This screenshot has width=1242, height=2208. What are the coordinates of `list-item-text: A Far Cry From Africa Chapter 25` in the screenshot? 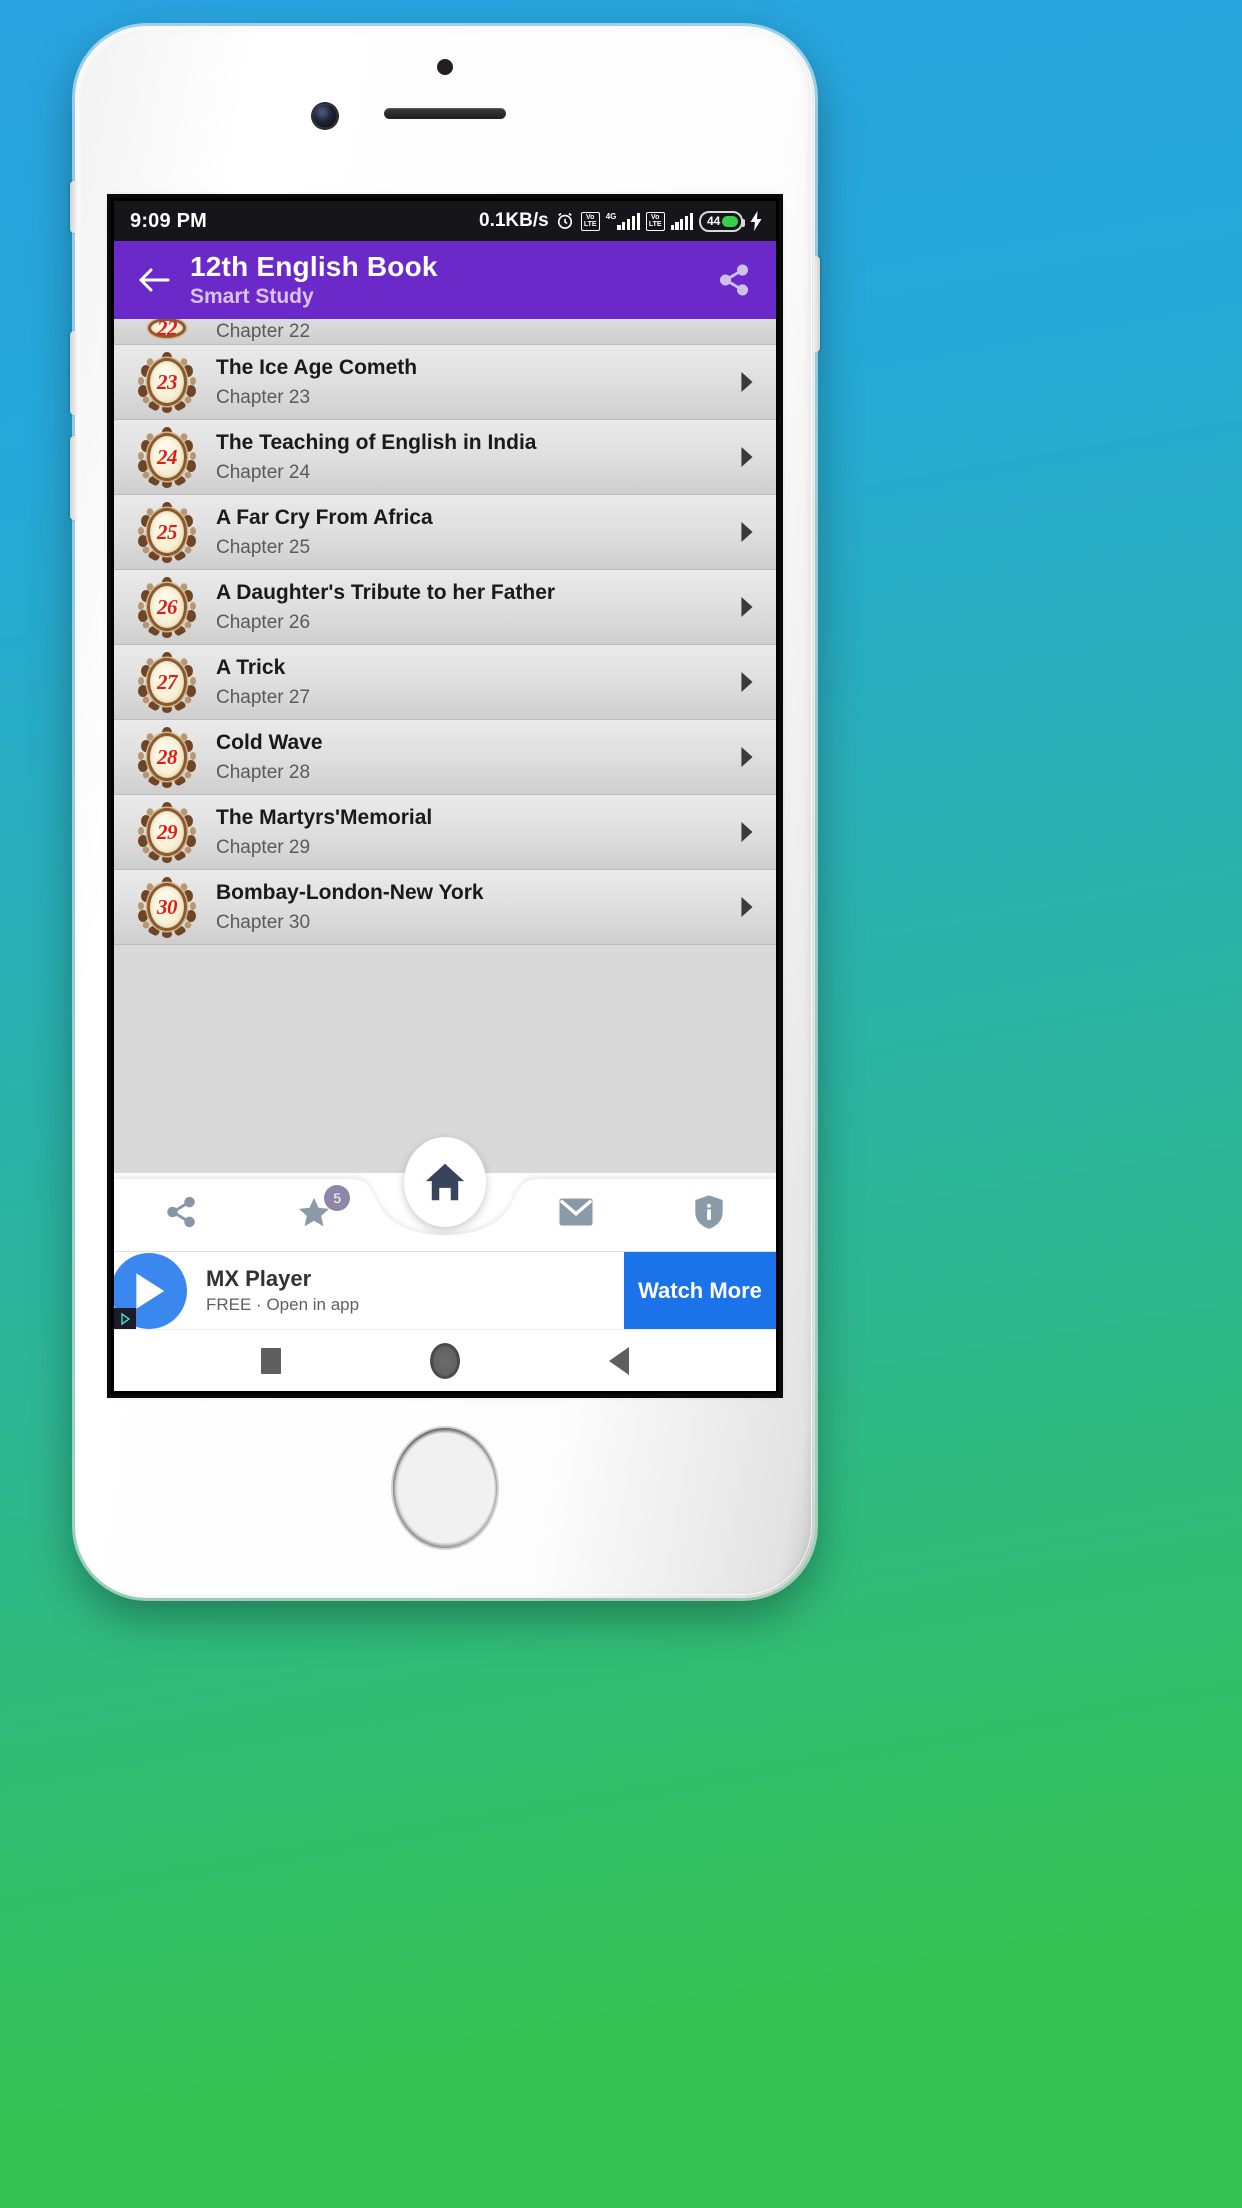 It's located at (475, 532).